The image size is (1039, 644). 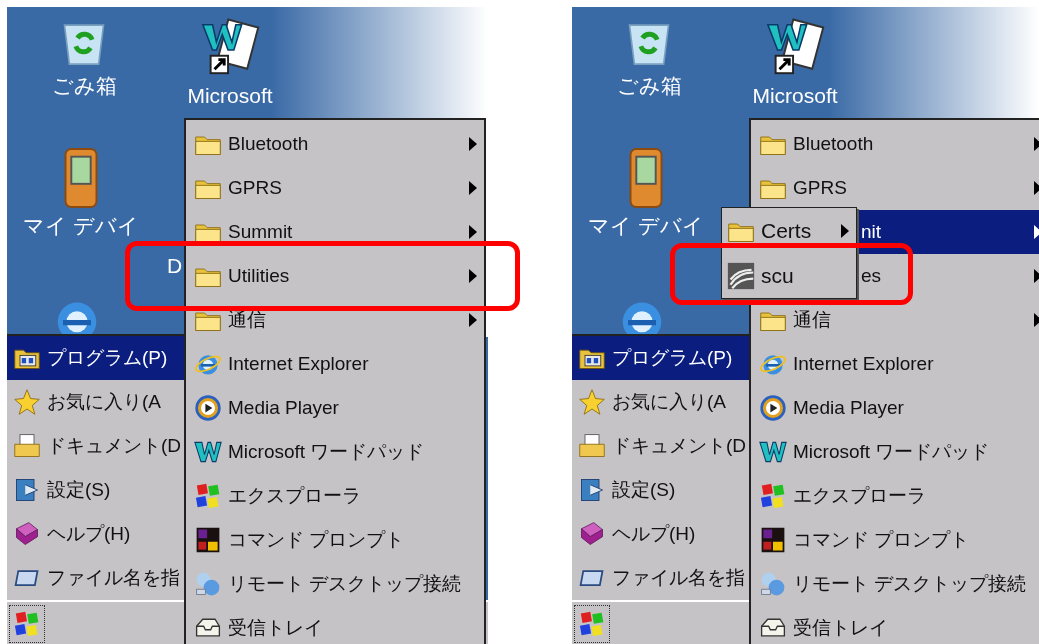 I want to click on menu-item: Certs, so click(x=789, y=230).